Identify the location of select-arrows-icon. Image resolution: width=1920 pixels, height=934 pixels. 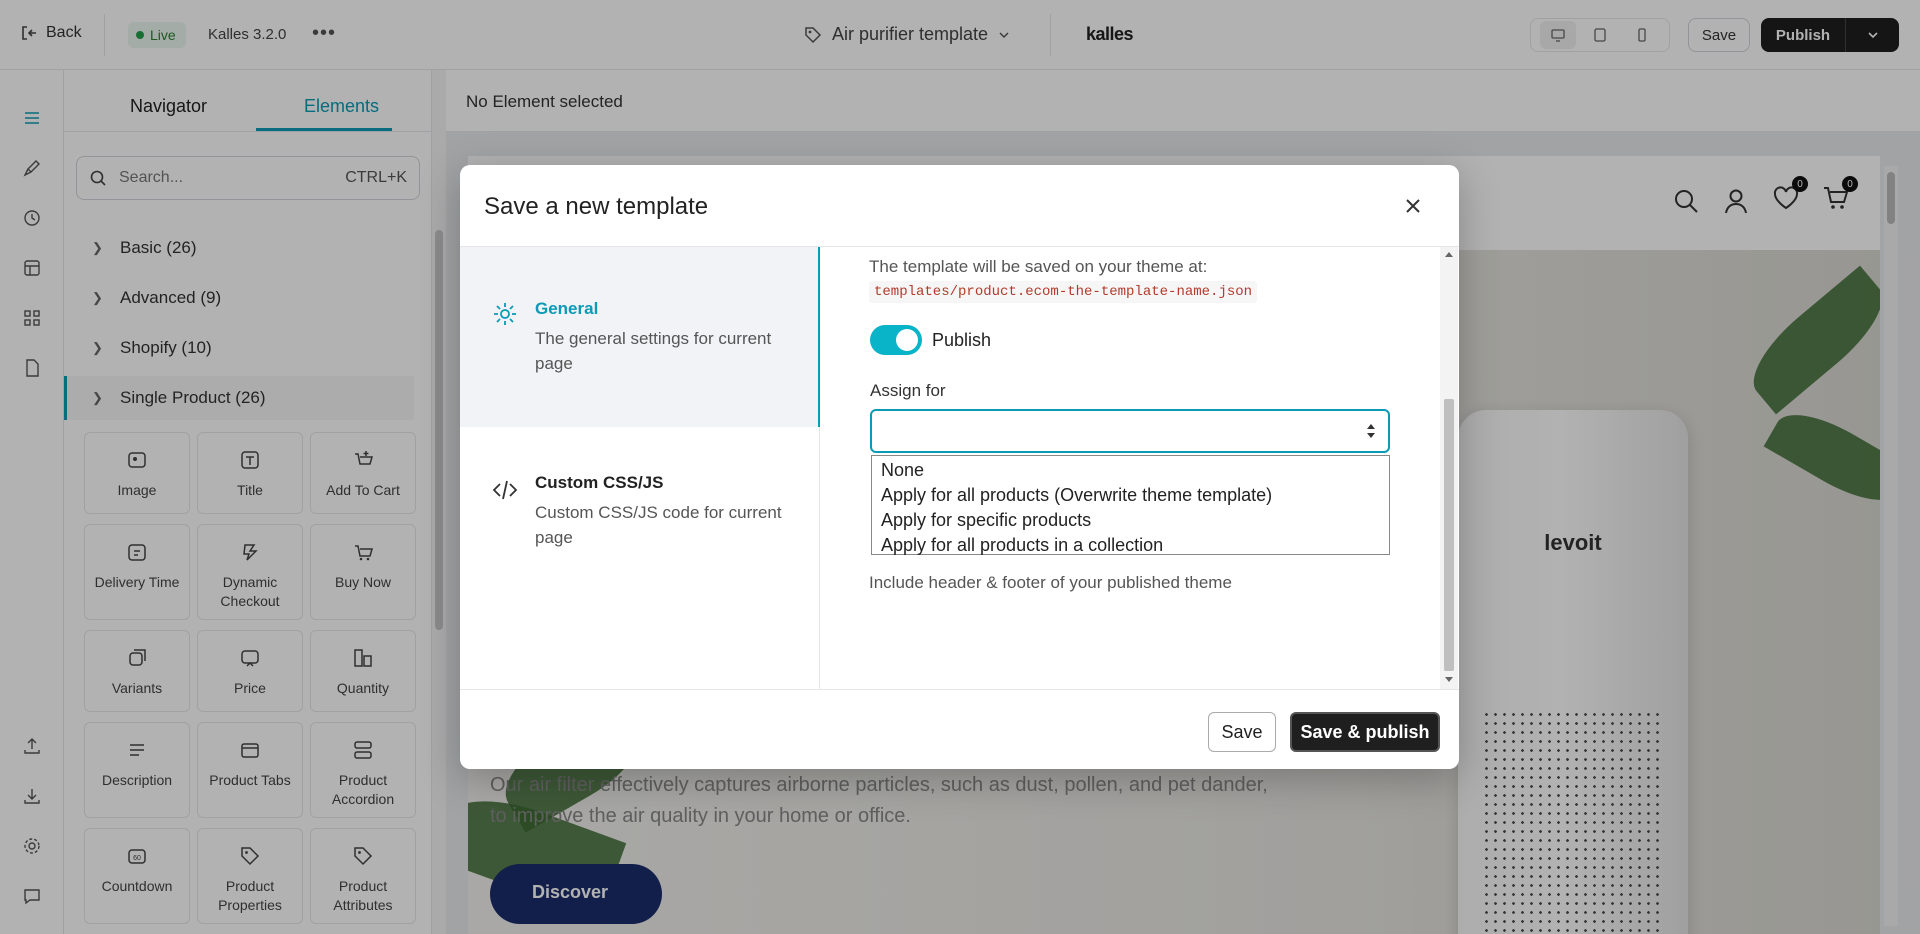
(1371, 431).